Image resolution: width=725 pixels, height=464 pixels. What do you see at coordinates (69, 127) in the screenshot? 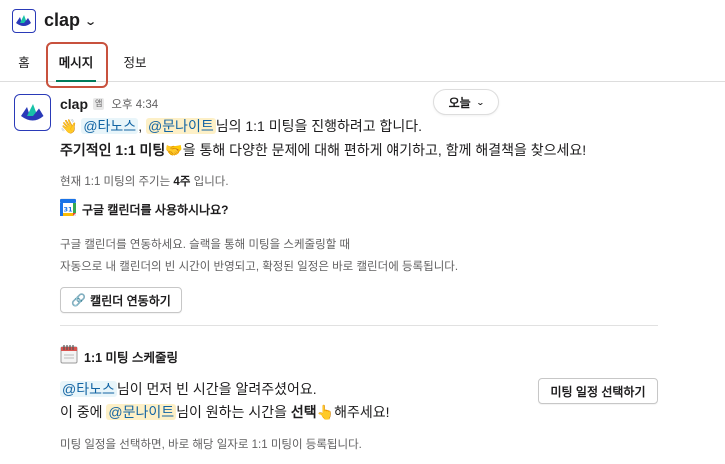
I see `waving-hand-icon: 👋` at bounding box center [69, 127].